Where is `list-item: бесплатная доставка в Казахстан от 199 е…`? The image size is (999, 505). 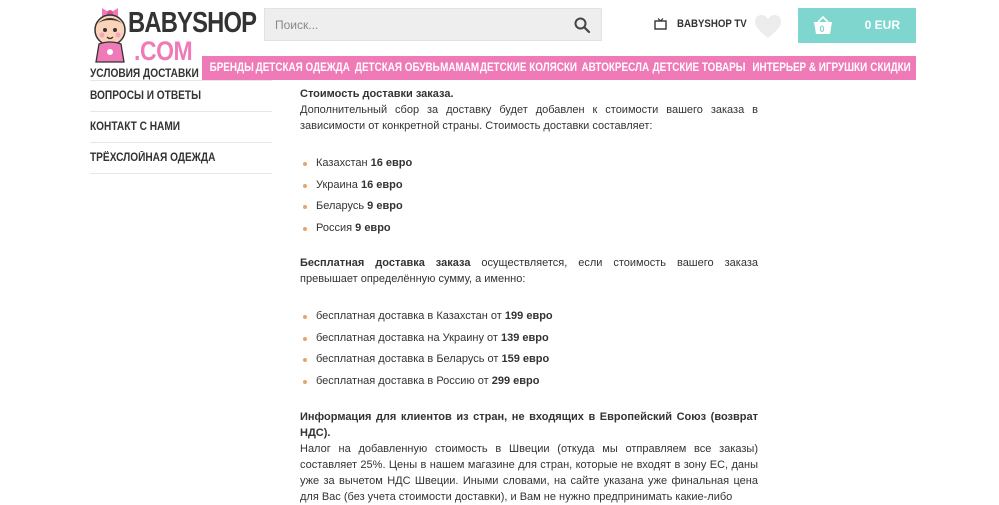
list-item: бесплатная доставка в Казахстан от 199 е… is located at coordinates (529, 317).